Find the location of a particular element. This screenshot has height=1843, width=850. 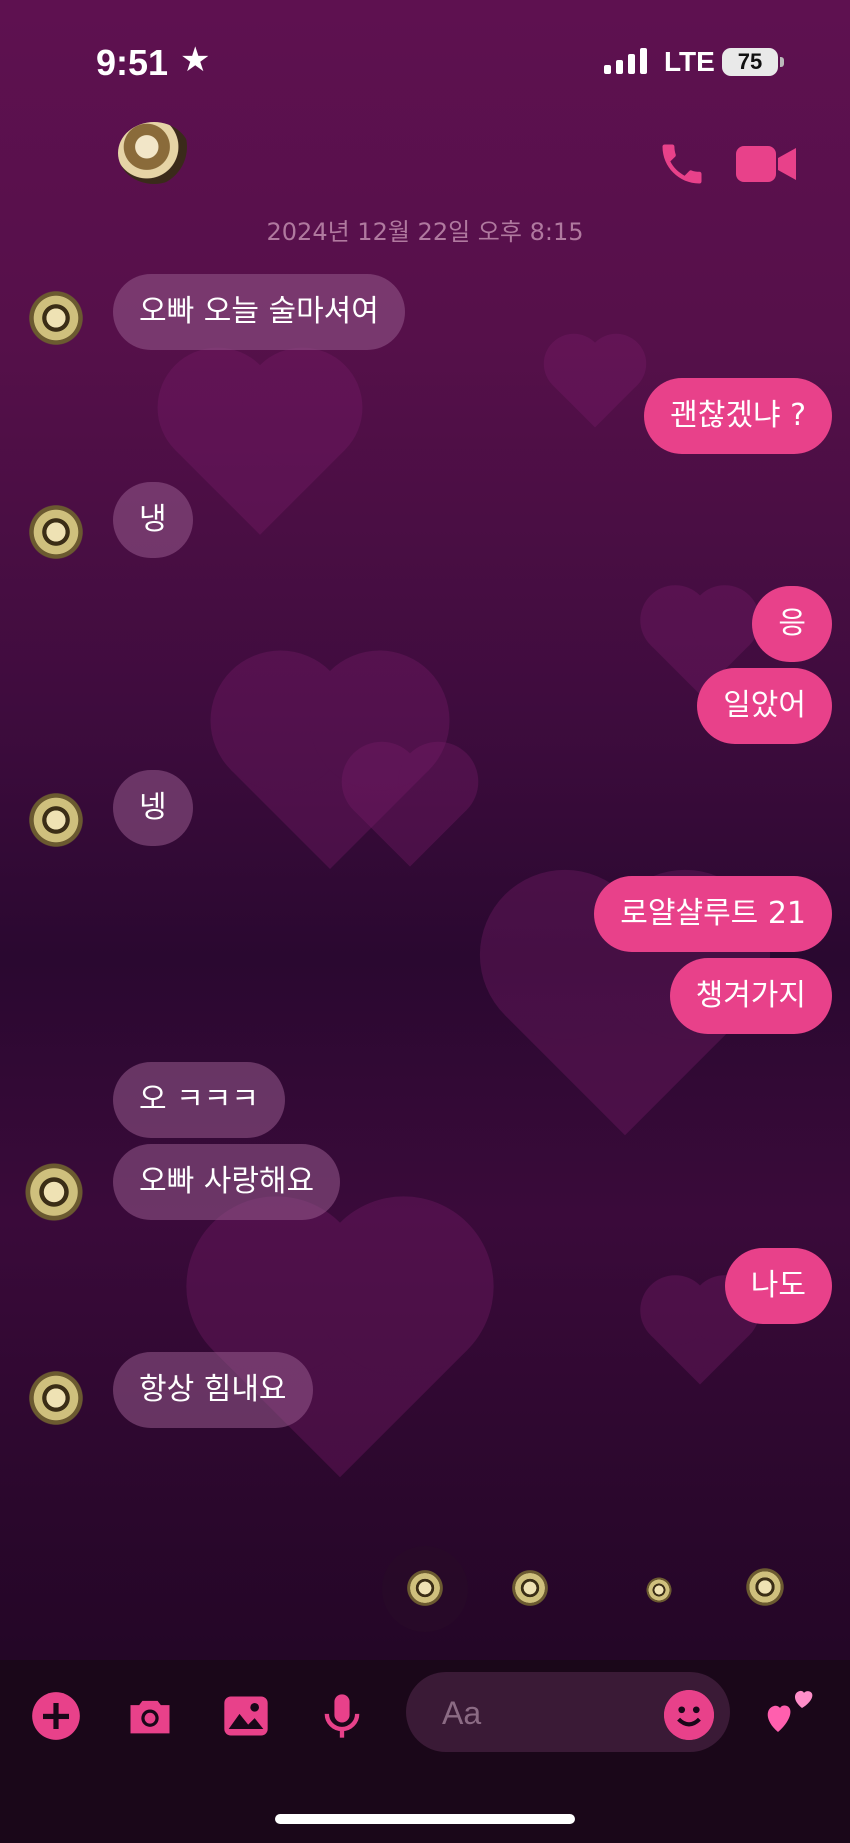

message-bubble-incoming: 오 ㅋㅋㅋ is located at coordinates (199, 1100).